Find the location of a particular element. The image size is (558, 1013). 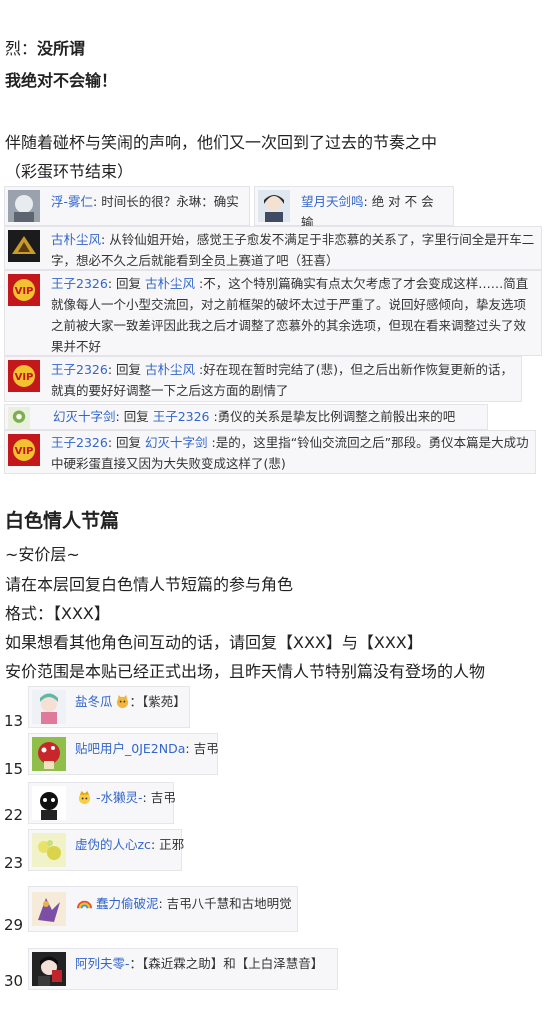

cat-face-icon is located at coordinates (122, 701).